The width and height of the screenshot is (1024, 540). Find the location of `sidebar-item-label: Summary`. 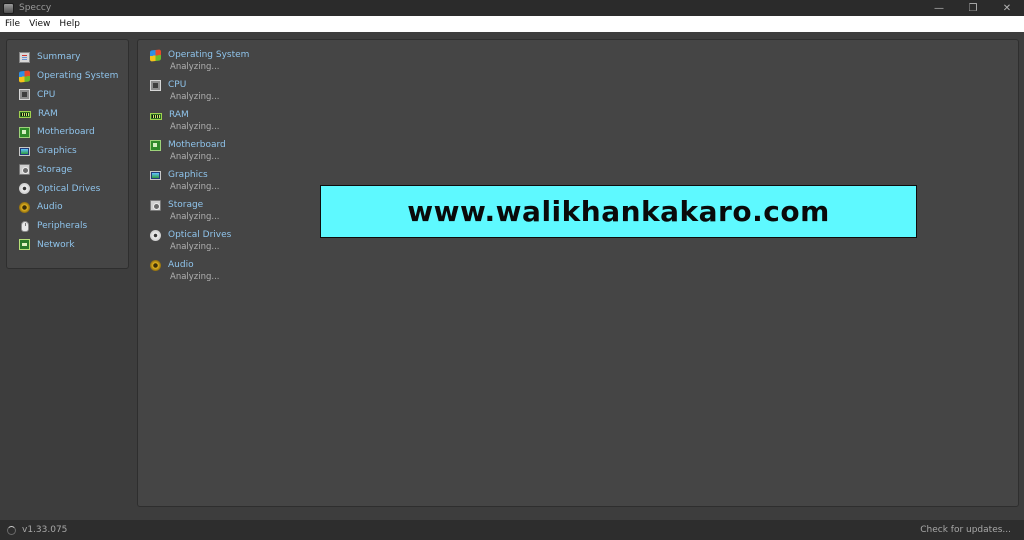

sidebar-item-label: Summary is located at coordinates (59, 57).